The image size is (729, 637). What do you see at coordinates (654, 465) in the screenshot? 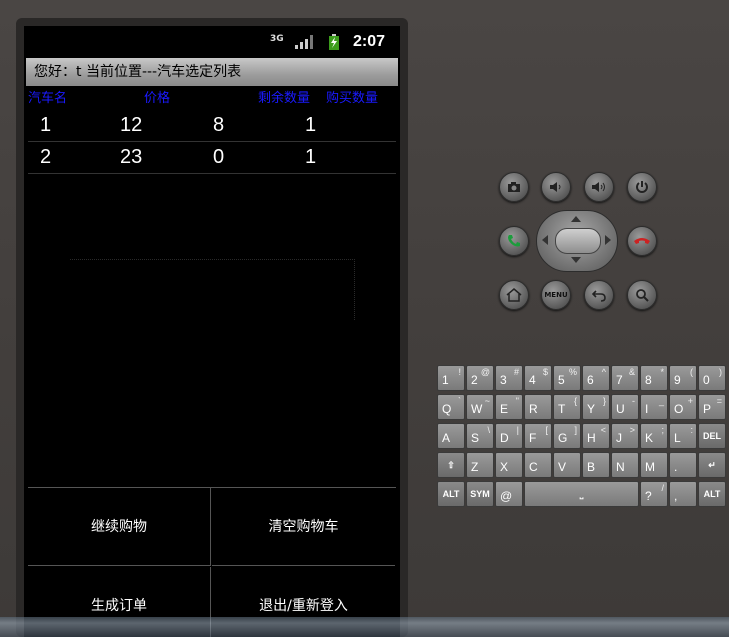
I see `key-m: M` at bounding box center [654, 465].